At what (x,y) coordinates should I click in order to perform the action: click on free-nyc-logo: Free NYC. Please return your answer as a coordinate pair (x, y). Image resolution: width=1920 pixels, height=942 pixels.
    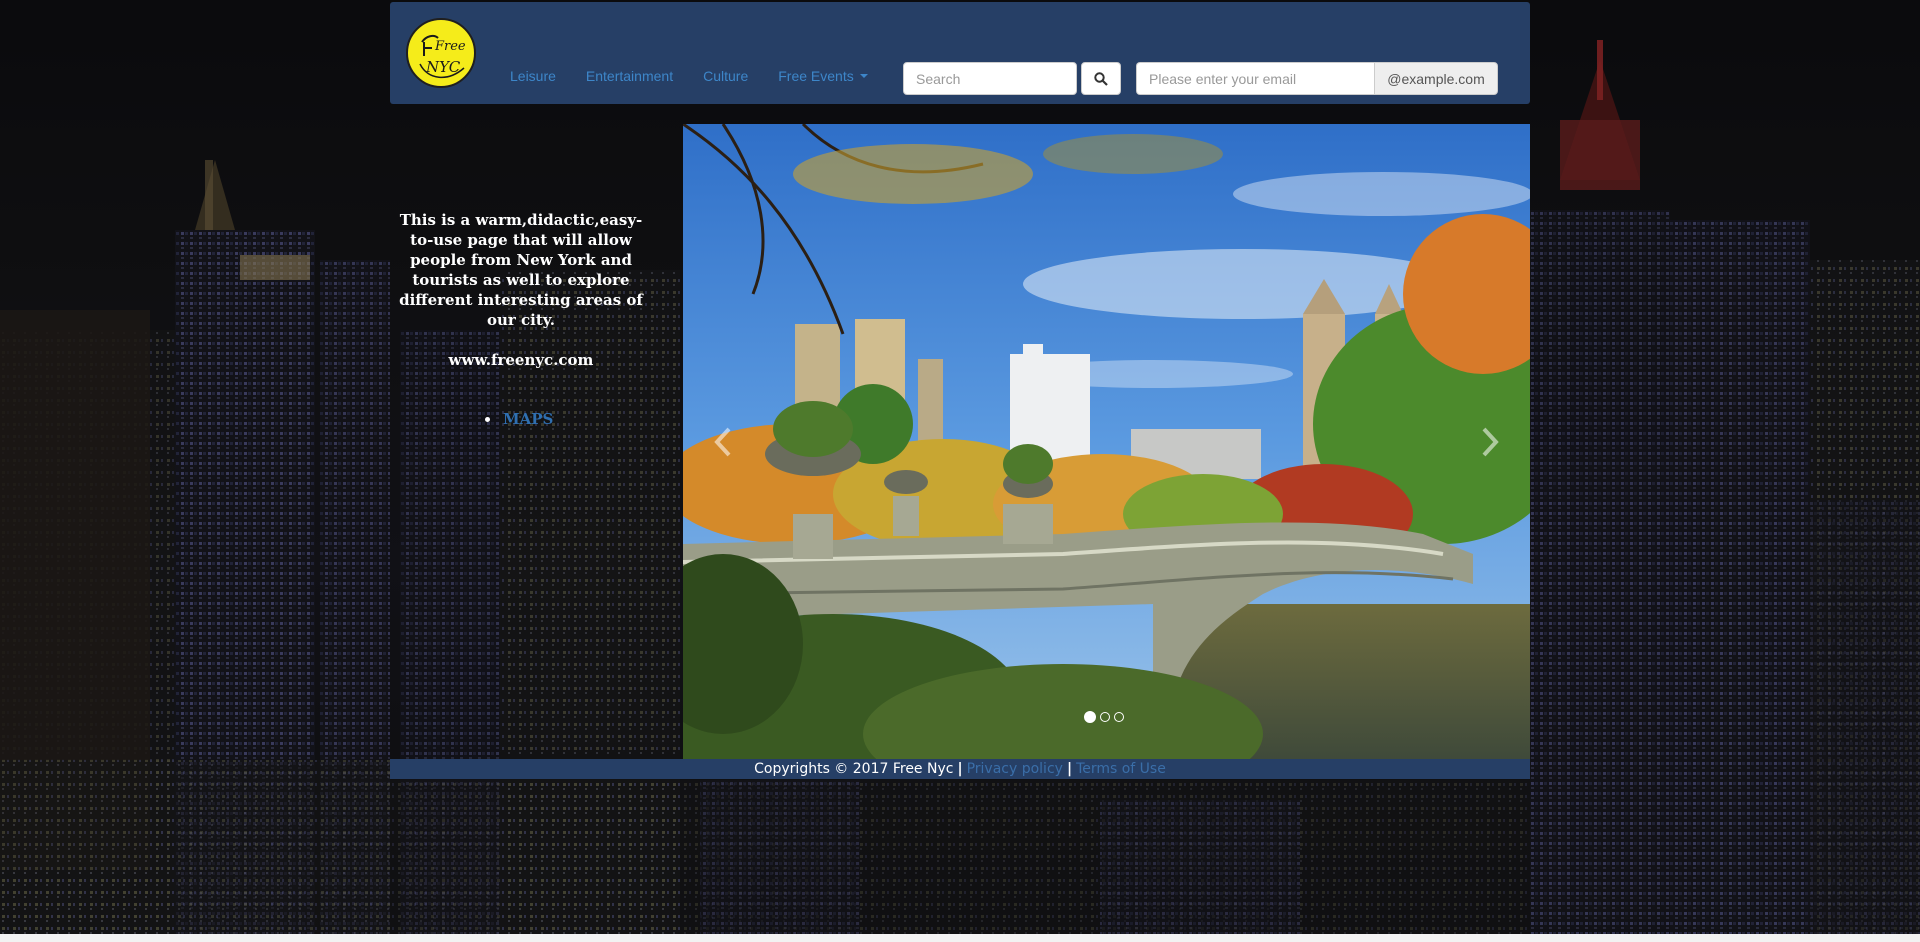
    Looking at the image, I should click on (441, 53).